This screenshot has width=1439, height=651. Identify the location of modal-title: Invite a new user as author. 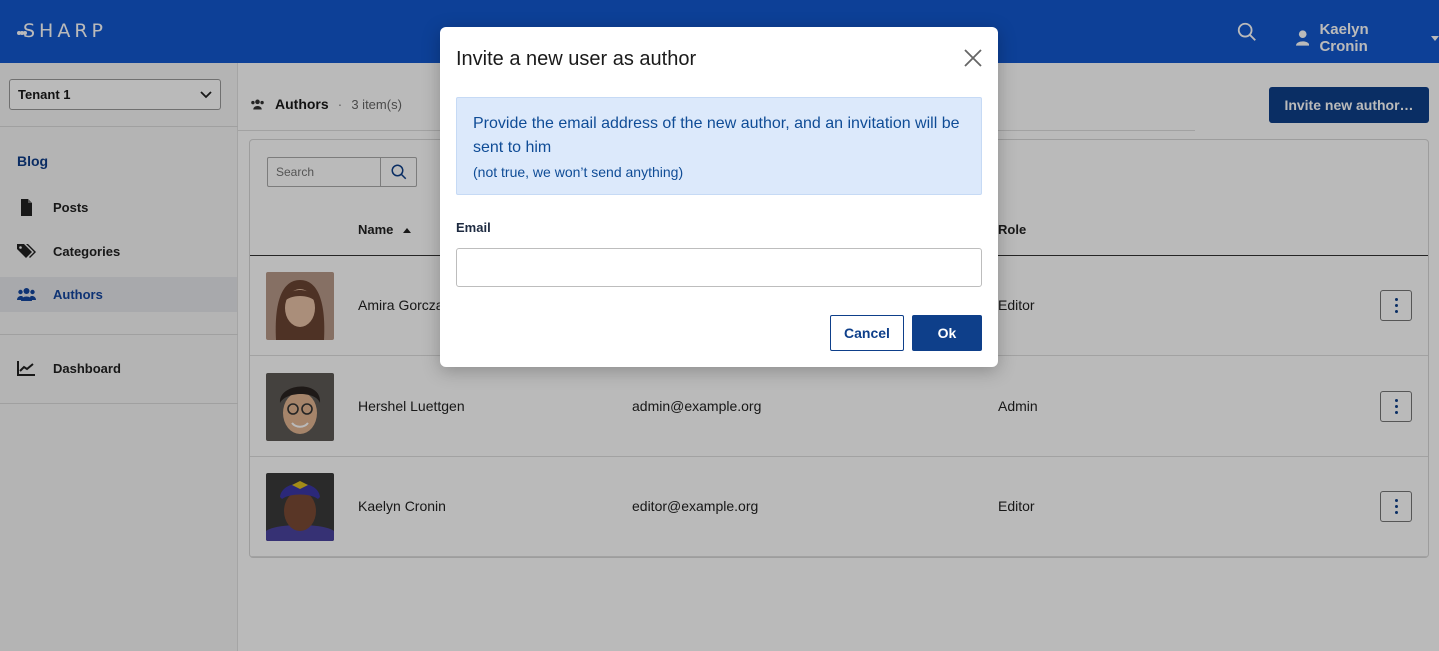
(576, 59).